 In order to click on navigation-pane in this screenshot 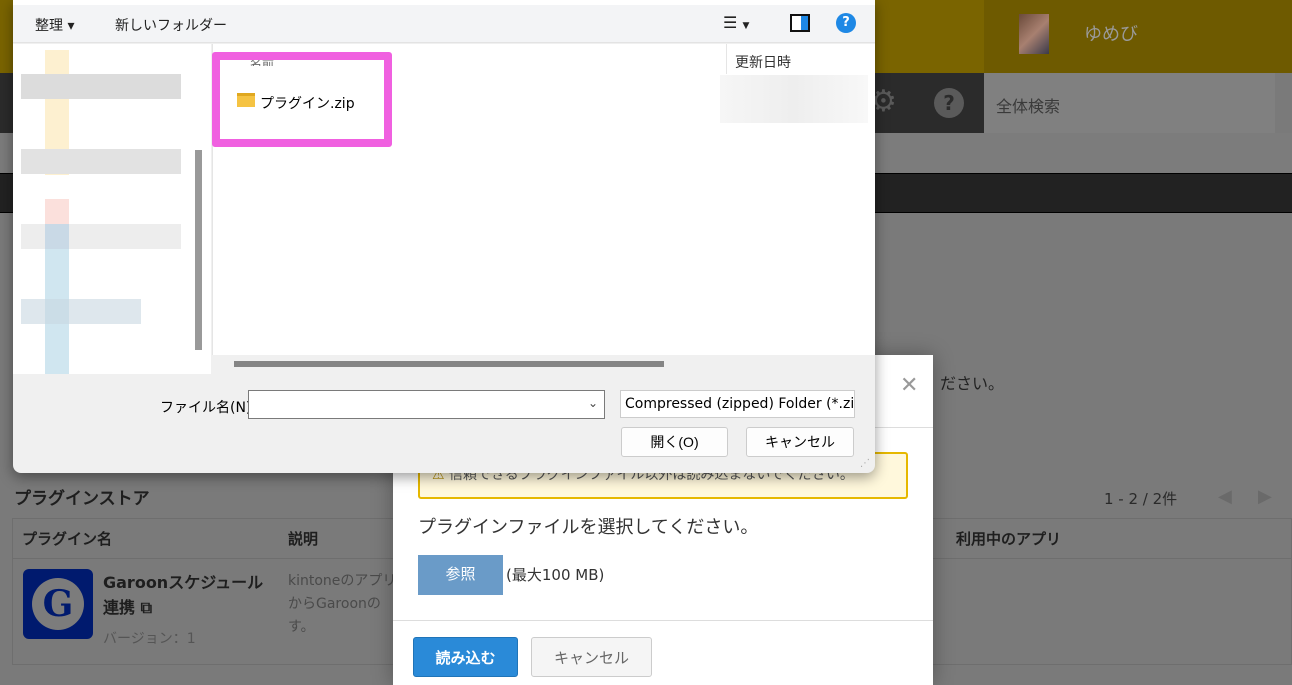, I will do `click(112, 209)`.